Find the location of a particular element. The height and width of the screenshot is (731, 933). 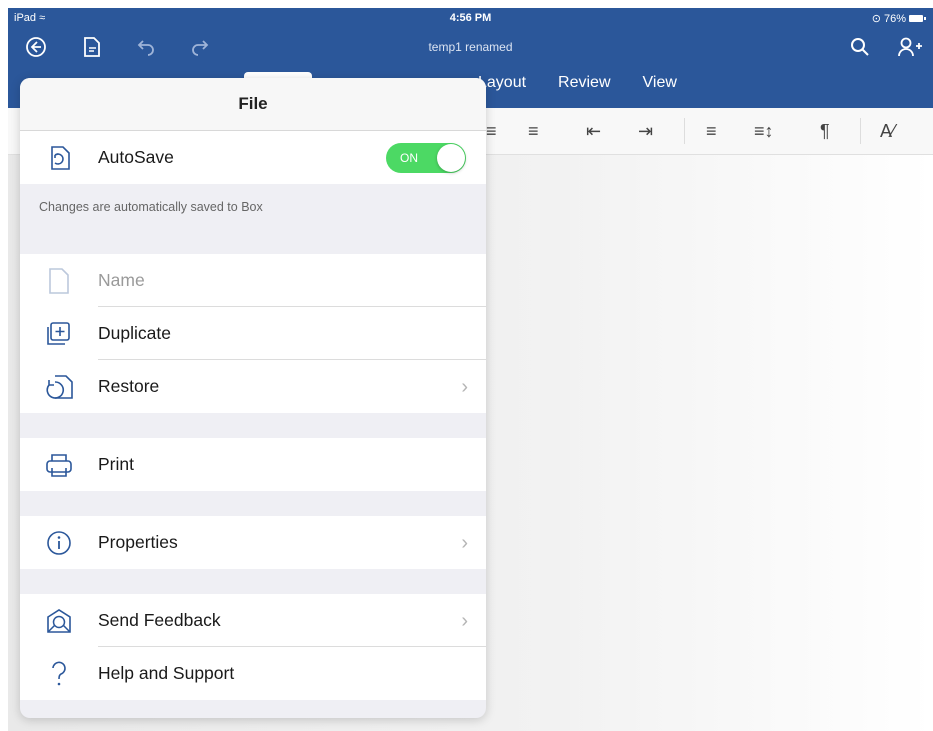

autosave-icon is located at coordinates (59, 158).